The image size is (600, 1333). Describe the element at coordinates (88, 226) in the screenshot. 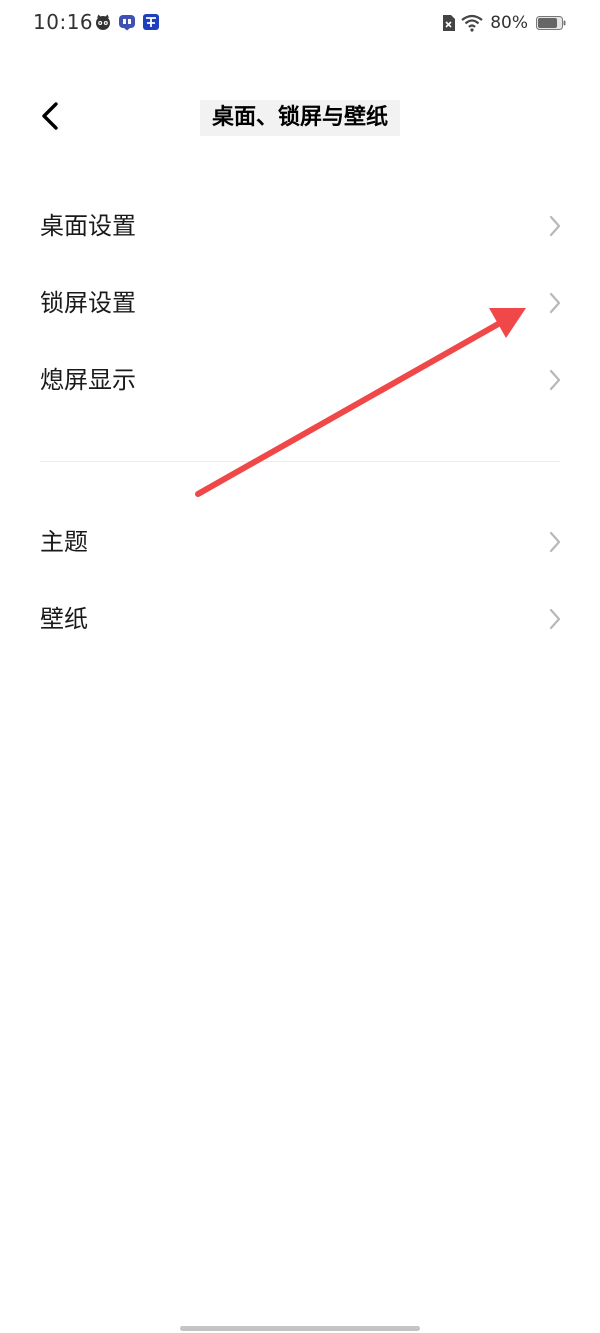

I see `list-item-label: 桌面设置` at that location.